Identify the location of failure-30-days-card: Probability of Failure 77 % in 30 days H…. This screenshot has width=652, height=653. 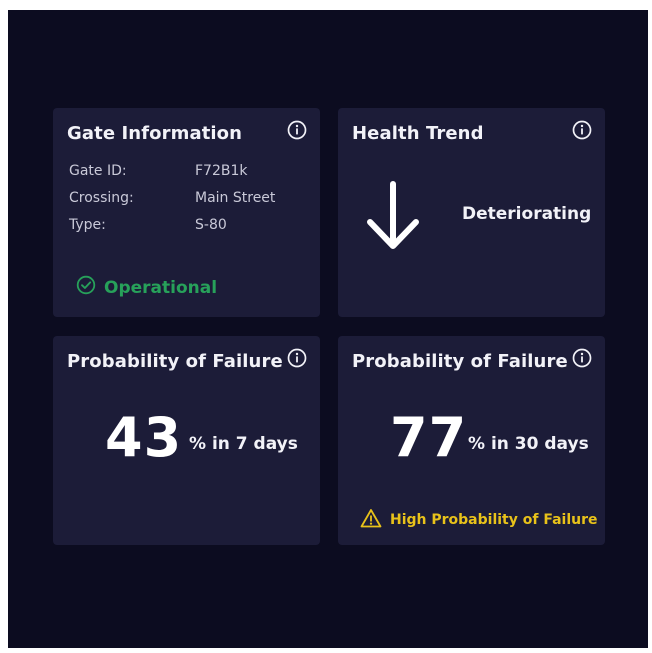
(471, 440).